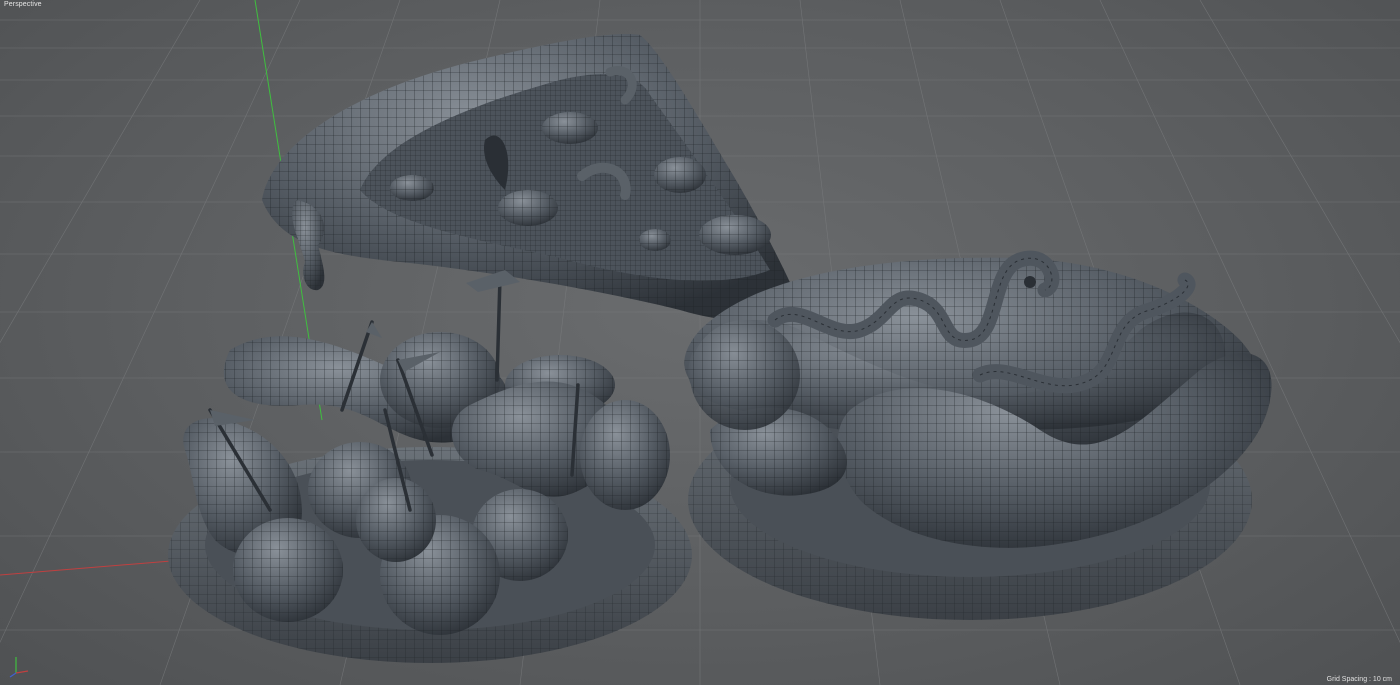 The width and height of the screenshot is (1400, 685). What do you see at coordinates (19, 667) in the screenshot?
I see `axis-gizmo-icon` at bounding box center [19, 667].